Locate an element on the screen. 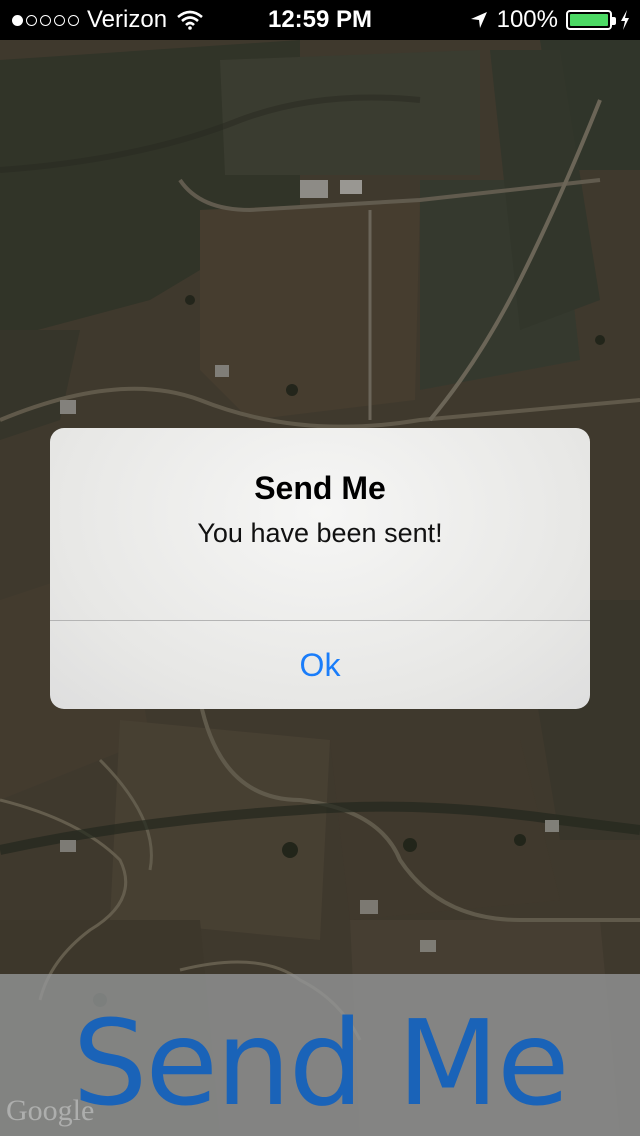 This screenshot has width=640, height=1136. location-arrow-icon is located at coordinates (478, 20).